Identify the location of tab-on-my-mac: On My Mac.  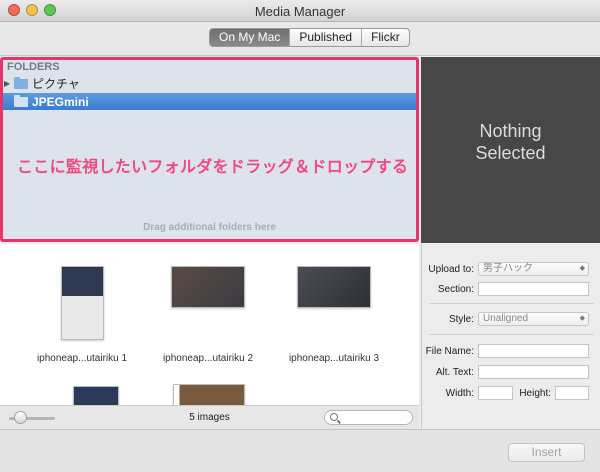
(250, 37).